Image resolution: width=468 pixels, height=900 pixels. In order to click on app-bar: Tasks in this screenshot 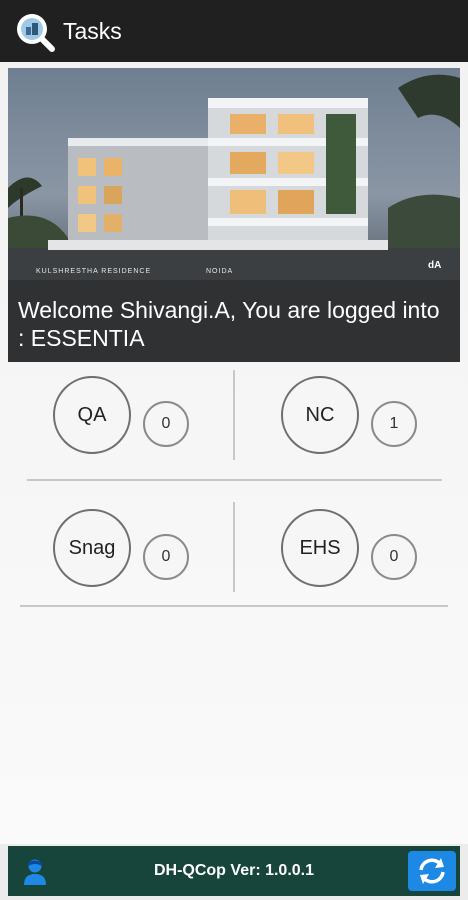, I will do `click(234, 31)`.